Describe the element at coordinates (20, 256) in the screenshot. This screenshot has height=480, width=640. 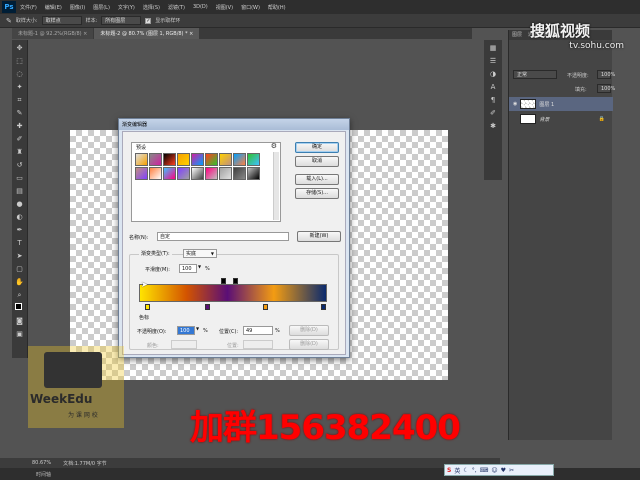
I see `path-select-tool-icon: ➤` at that location.